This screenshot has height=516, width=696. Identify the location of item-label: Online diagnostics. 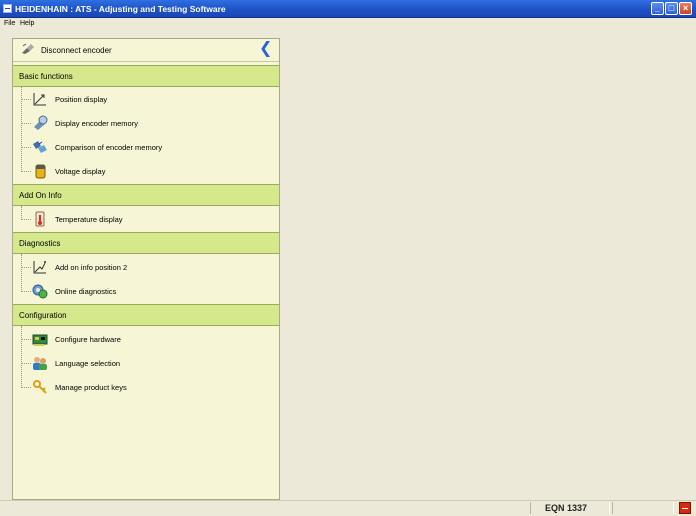
(86, 291).